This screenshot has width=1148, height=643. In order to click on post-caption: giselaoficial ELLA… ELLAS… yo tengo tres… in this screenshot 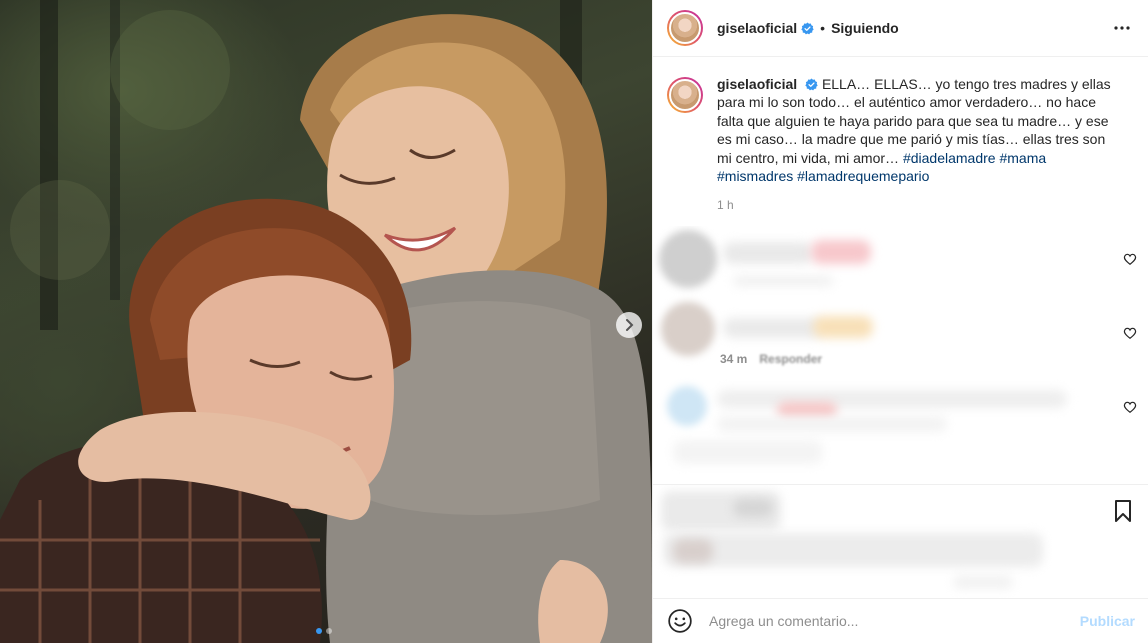, I will do `click(900, 134)`.